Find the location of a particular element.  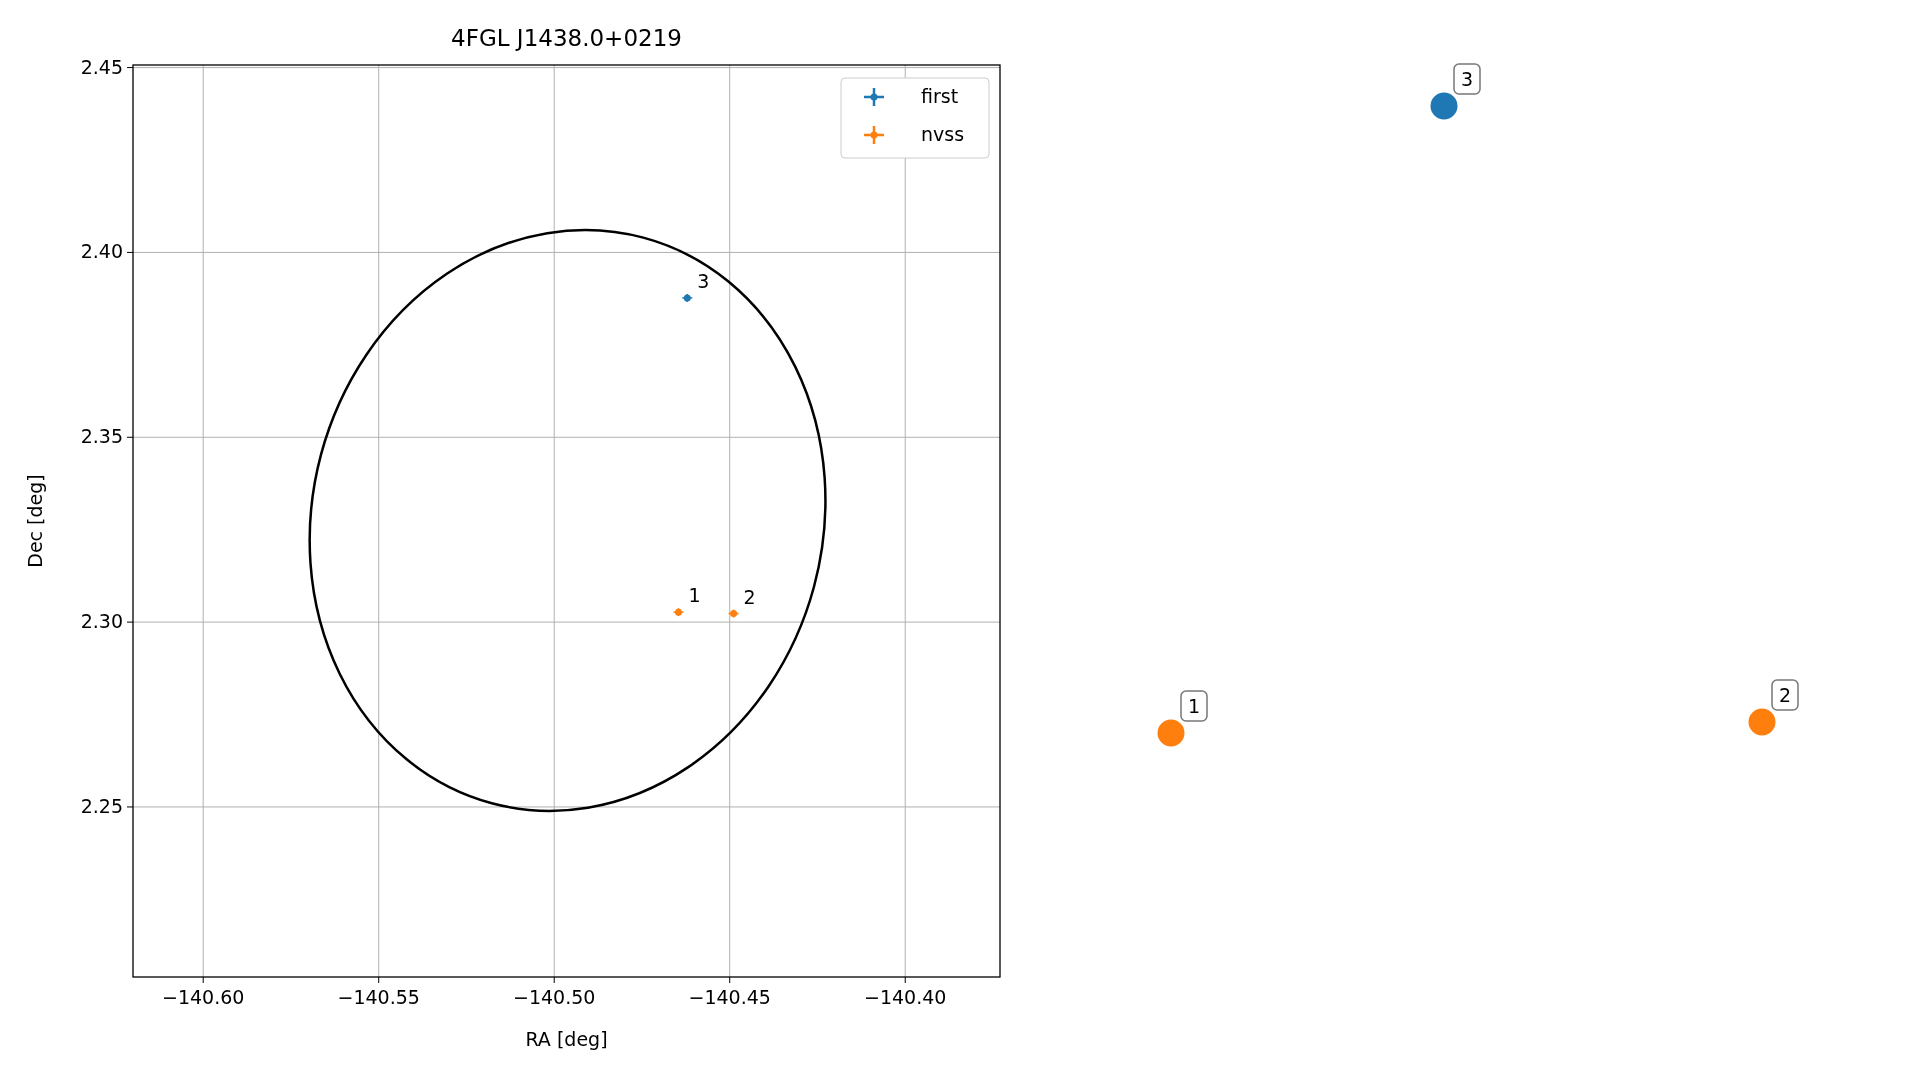

tick-label: −140.45 is located at coordinates (729, 997).